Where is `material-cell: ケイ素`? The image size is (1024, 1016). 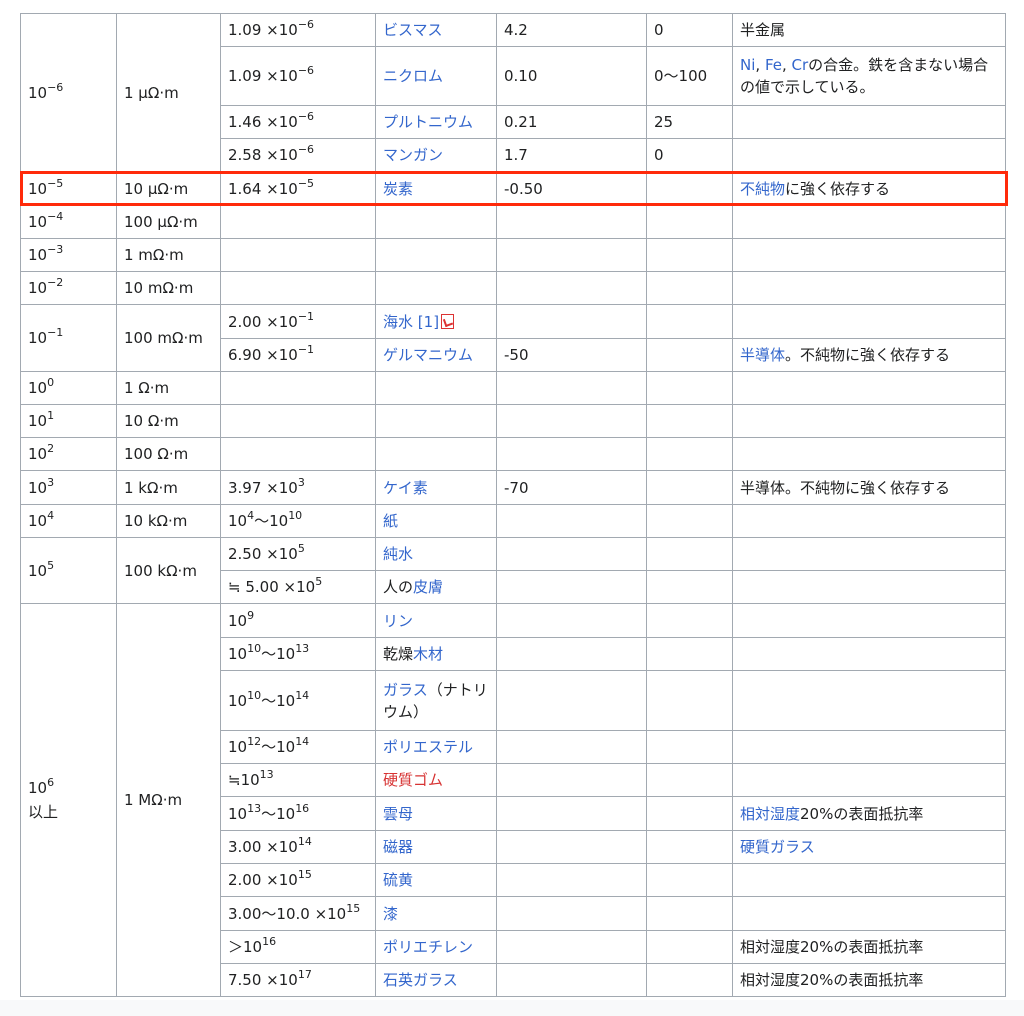
material-cell: ケイ素 is located at coordinates (436, 487).